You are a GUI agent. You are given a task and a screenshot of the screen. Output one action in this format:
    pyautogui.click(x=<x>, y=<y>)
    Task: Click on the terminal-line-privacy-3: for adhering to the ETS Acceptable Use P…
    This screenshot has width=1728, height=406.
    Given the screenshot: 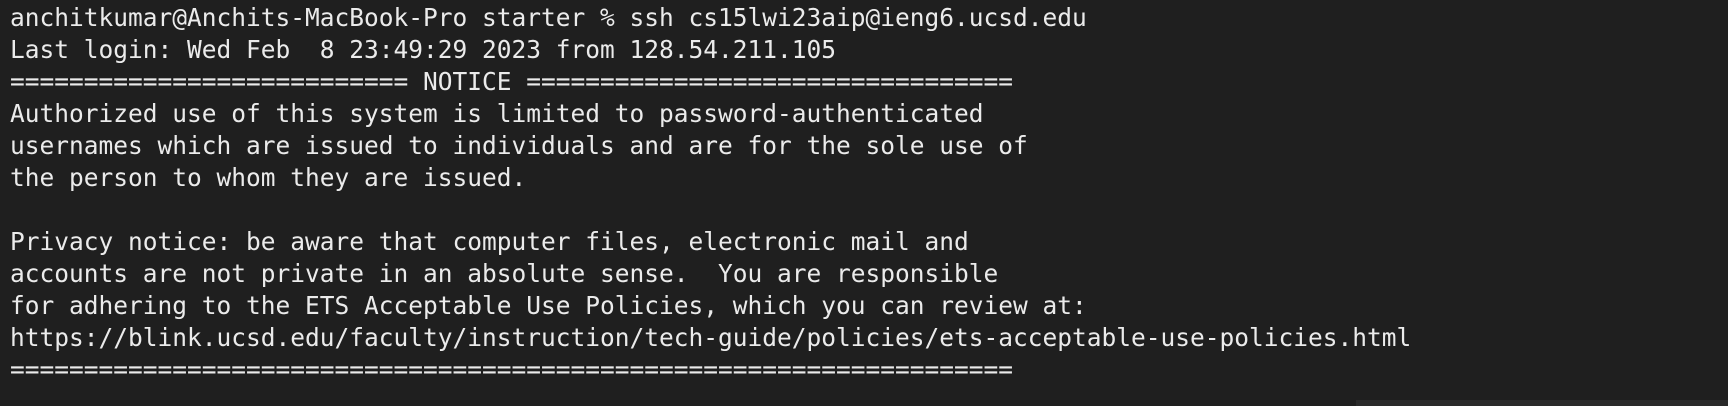 What is the action you would take?
    pyautogui.click(x=548, y=305)
    